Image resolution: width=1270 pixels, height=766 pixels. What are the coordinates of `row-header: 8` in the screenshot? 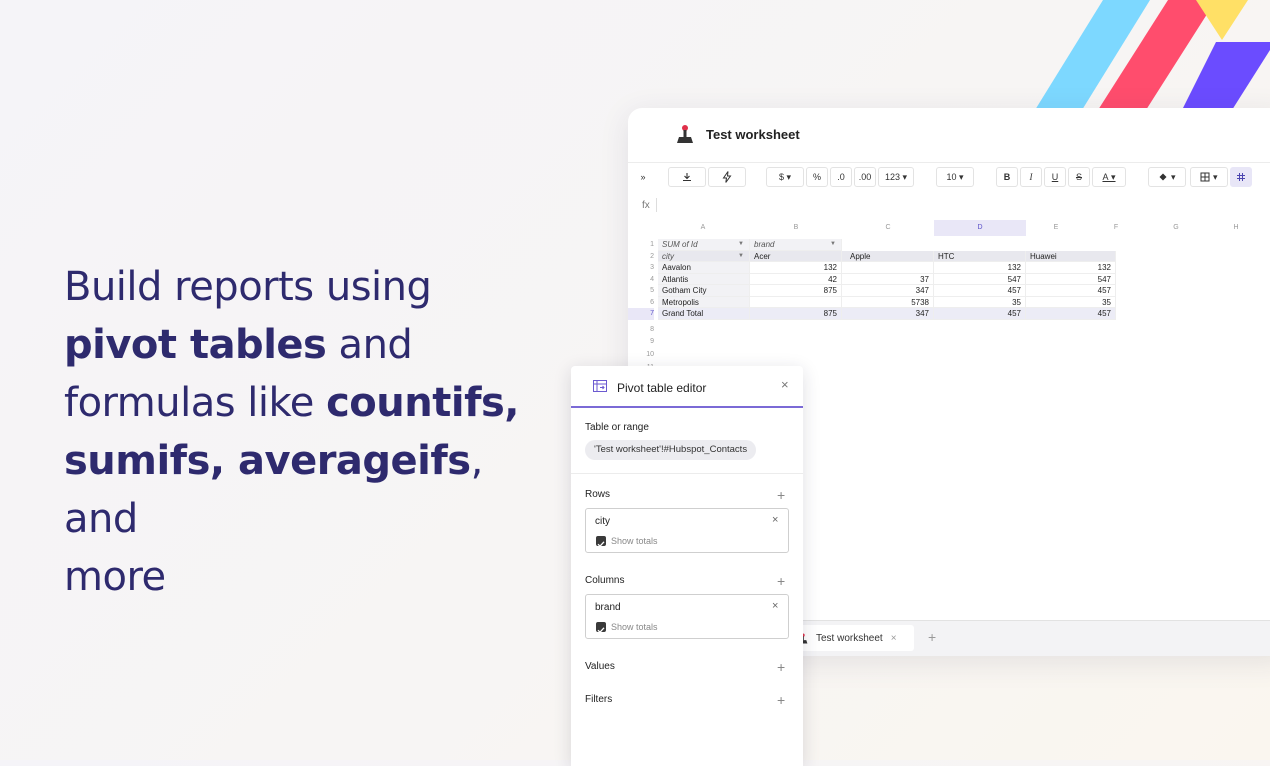 It's located at (641, 330).